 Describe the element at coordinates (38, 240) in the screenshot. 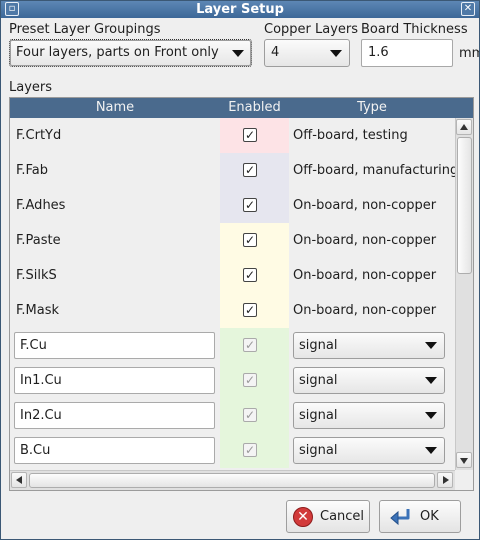

I see `layer-name-cell: F.Paste` at that location.